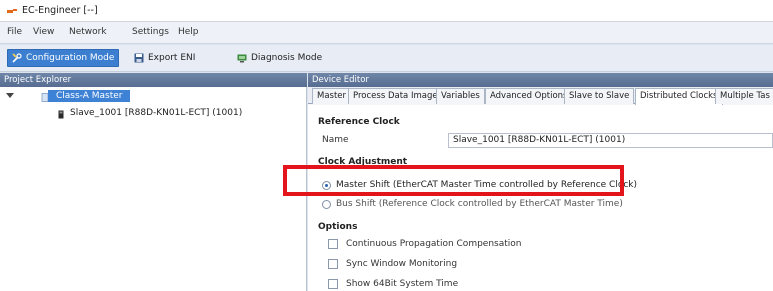  Describe the element at coordinates (335, 140) in the screenshot. I see `name-label: Name` at that location.